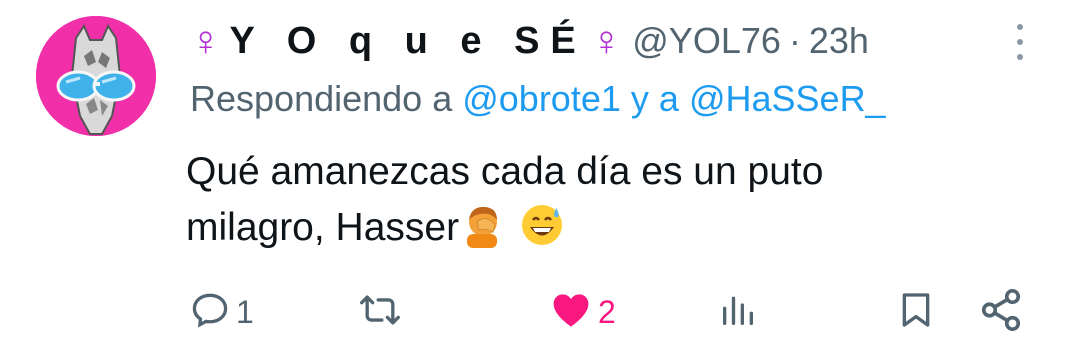 This screenshot has height=360, width=1080. I want to click on views-button, so click(738, 312).